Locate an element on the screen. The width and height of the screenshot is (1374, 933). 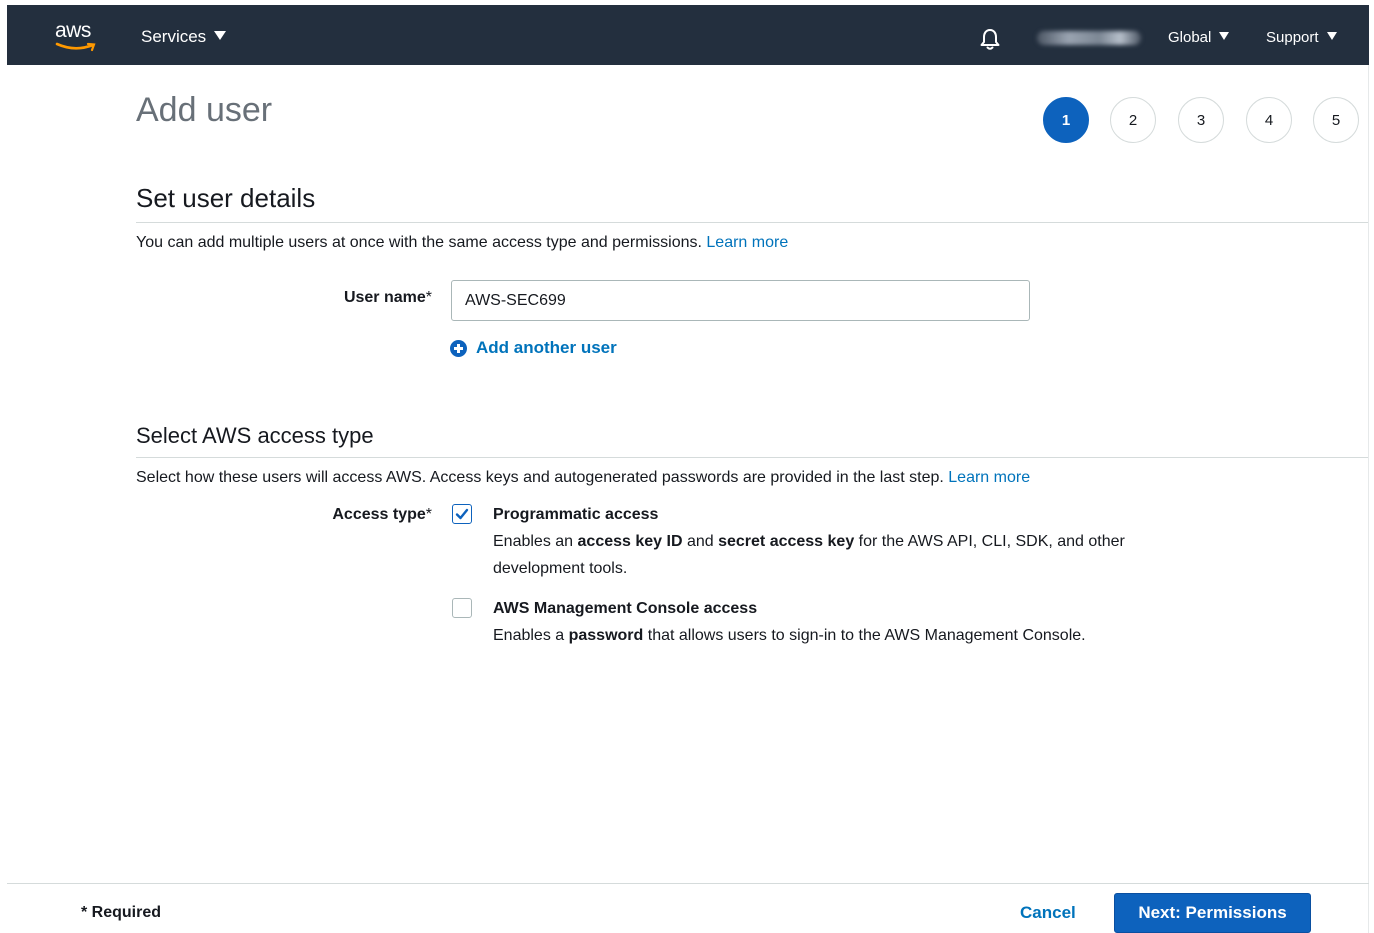
required-note: * Required is located at coordinates (121, 912).